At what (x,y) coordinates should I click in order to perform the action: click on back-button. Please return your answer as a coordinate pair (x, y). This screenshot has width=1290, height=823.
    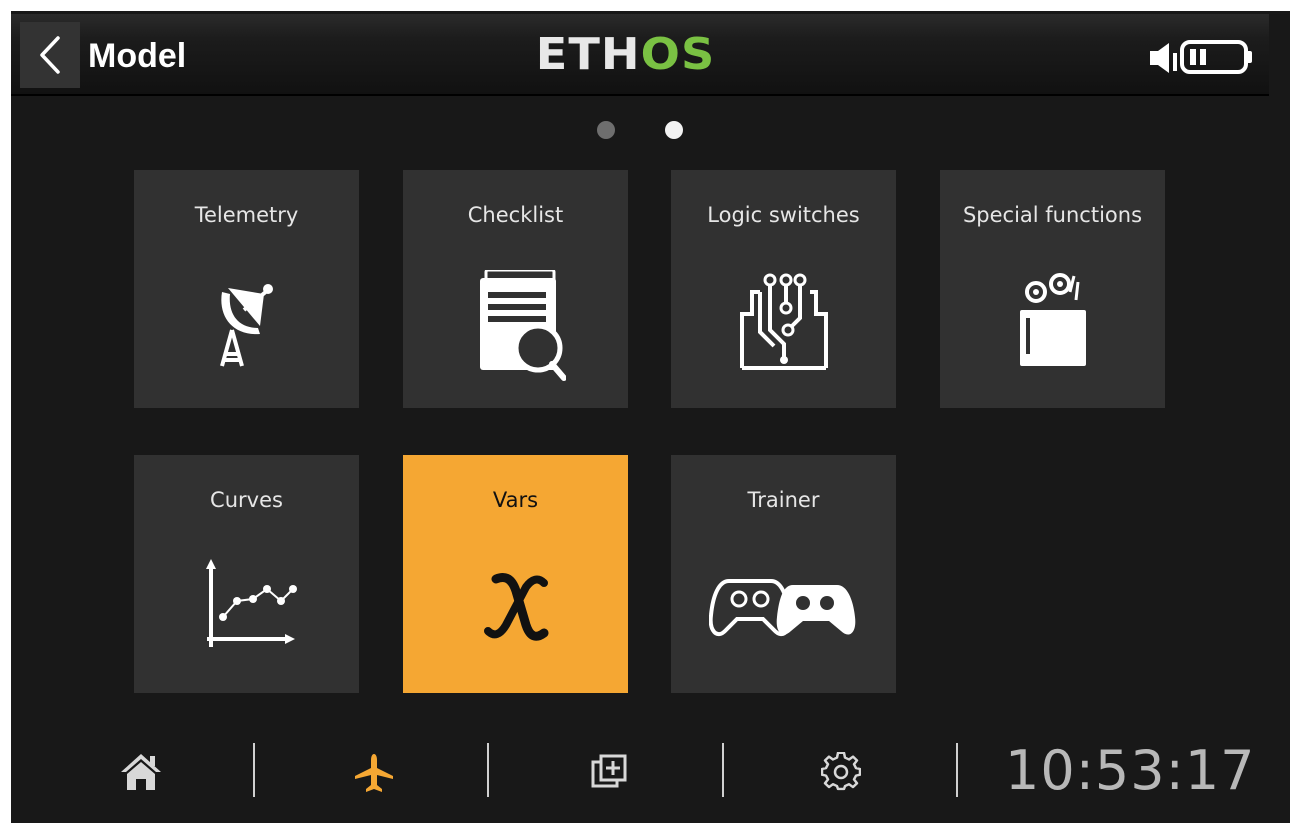
    Looking at the image, I should click on (50, 55).